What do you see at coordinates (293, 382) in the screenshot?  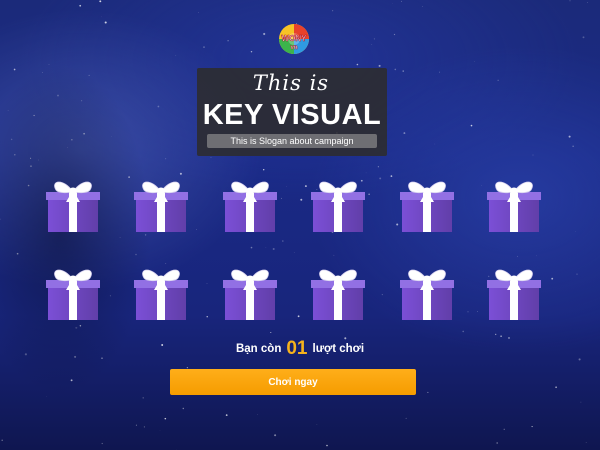 I see `play-now-button: Chơi ngay` at bounding box center [293, 382].